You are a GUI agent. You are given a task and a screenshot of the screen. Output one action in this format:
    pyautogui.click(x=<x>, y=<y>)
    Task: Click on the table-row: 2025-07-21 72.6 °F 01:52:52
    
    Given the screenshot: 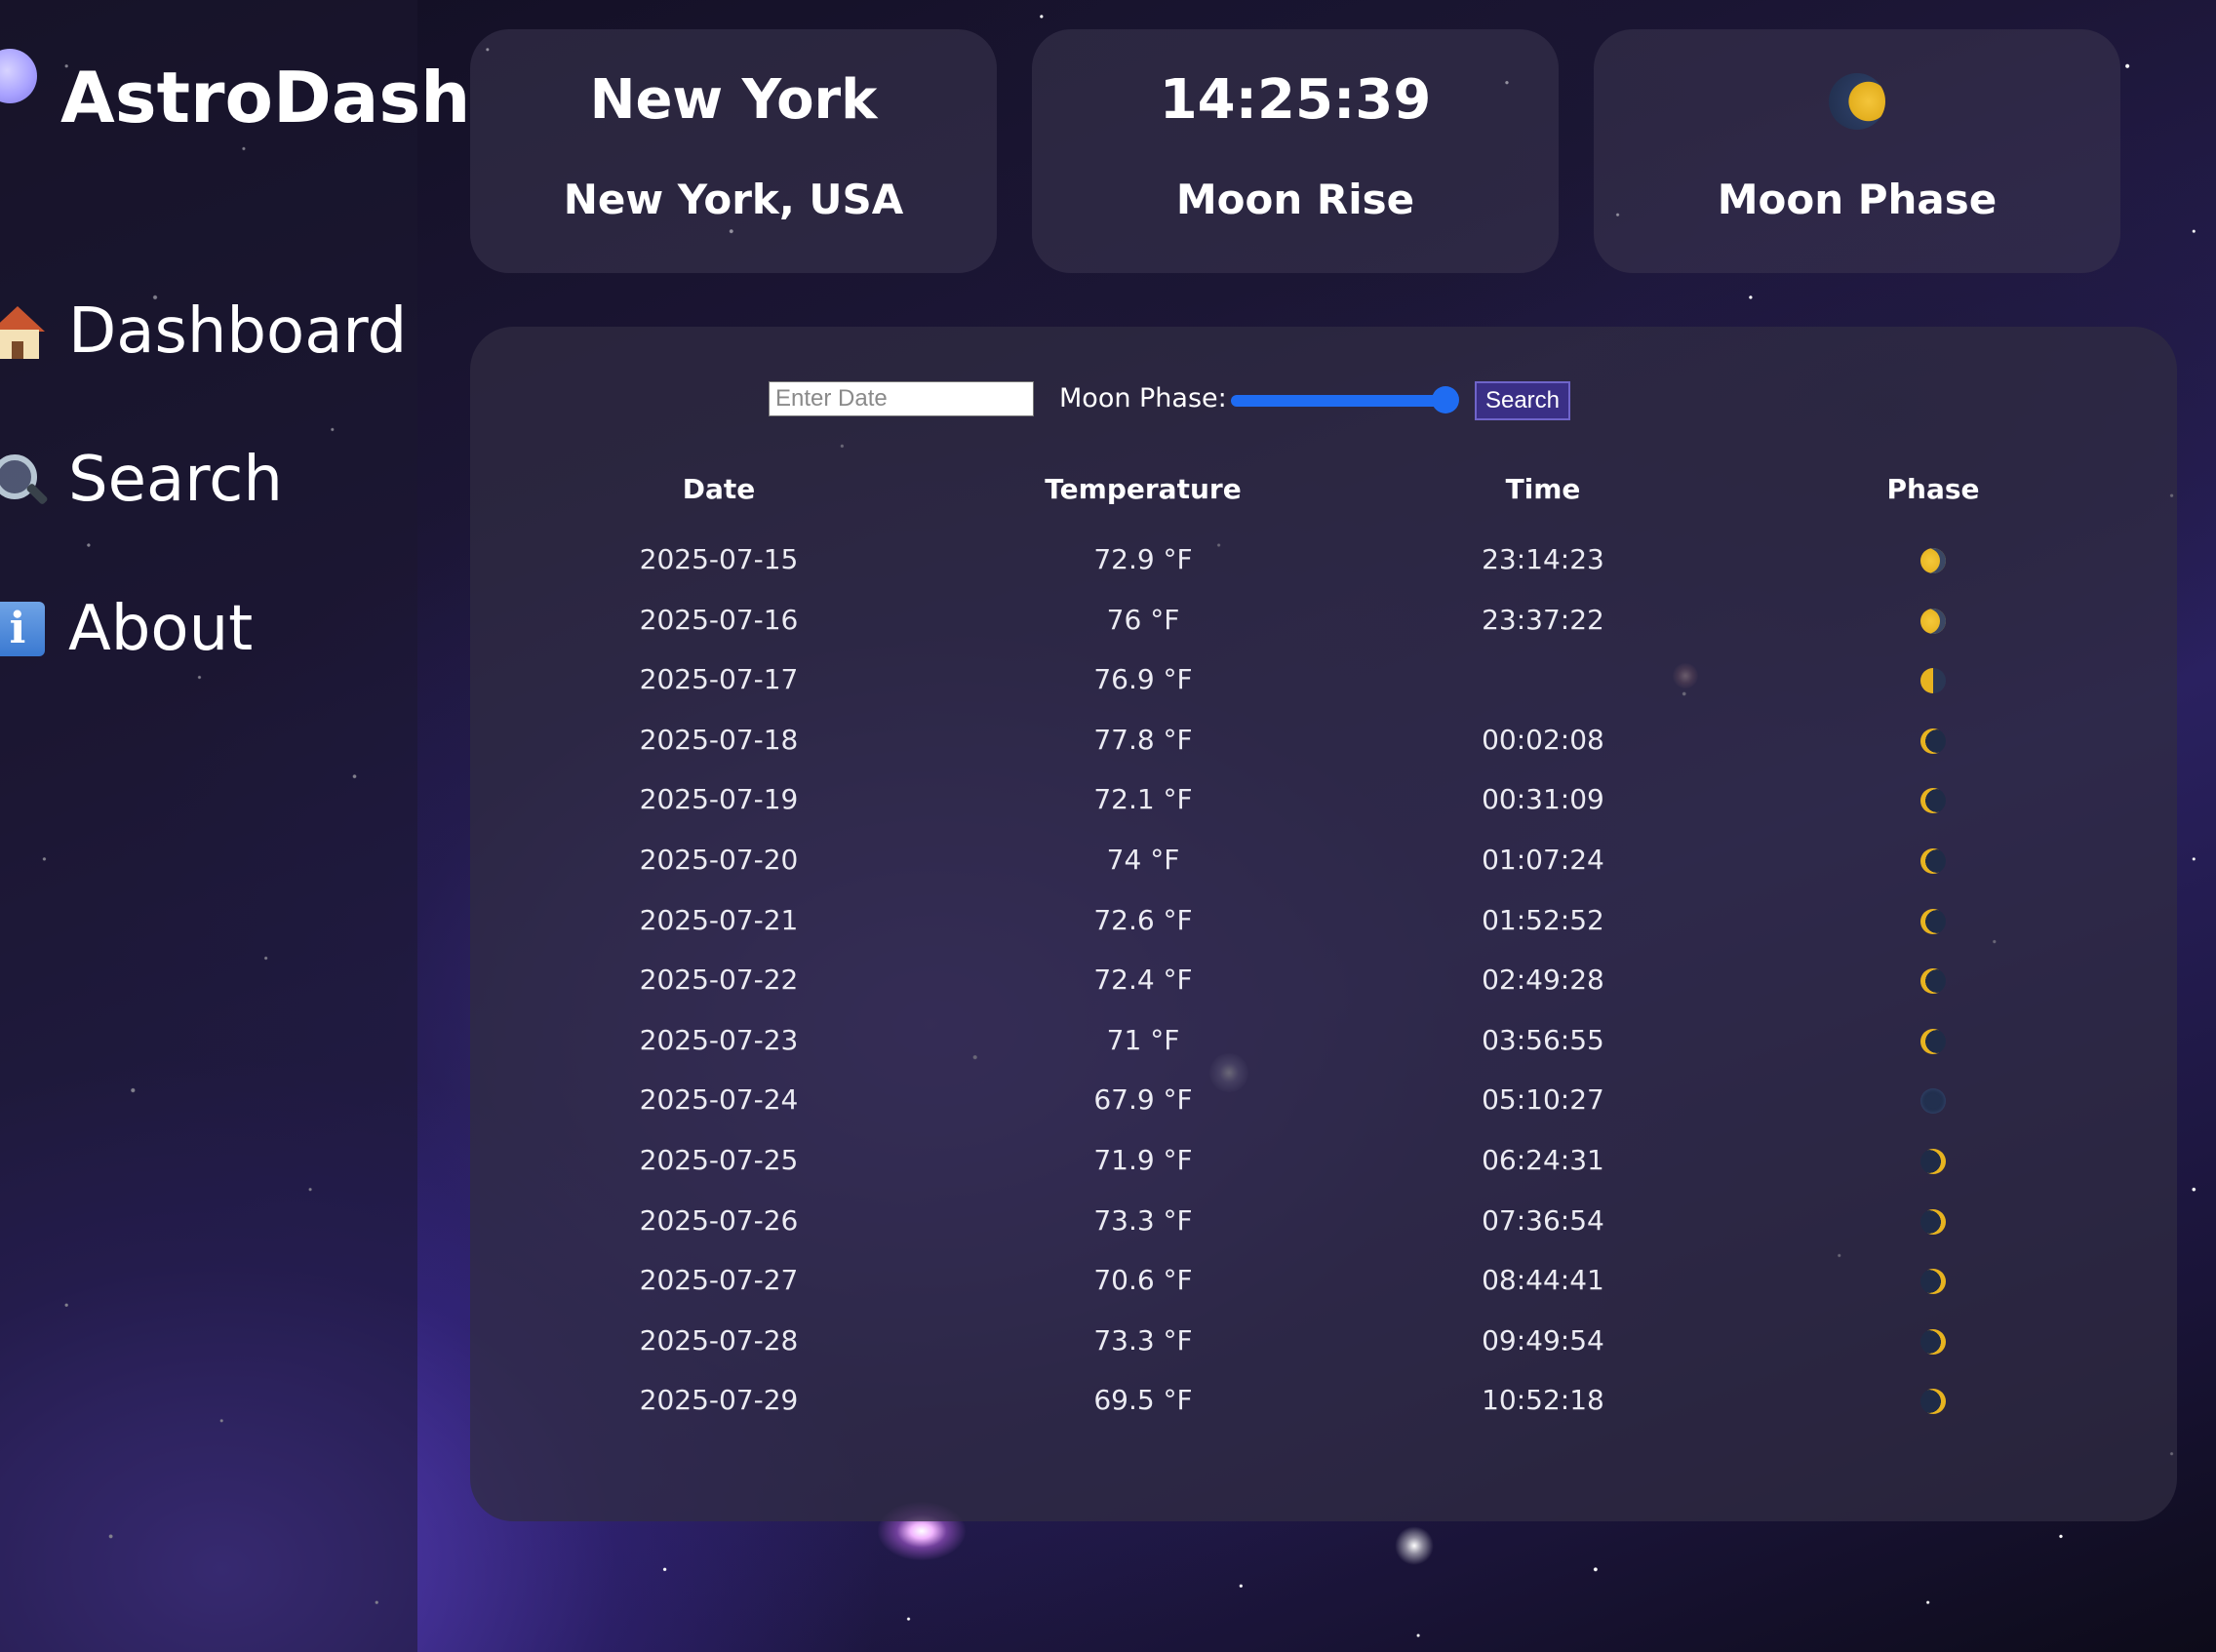 What is the action you would take?
    pyautogui.click(x=1323, y=932)
    